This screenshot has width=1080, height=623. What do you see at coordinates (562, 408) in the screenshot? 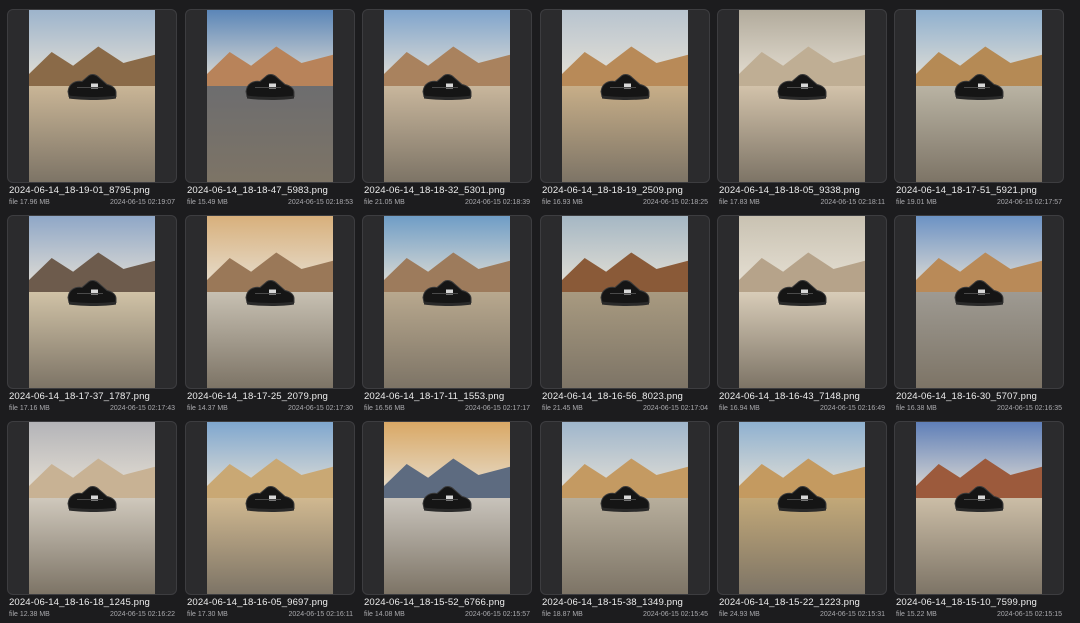
I see `file-size: file 21.45 MB` at bounding box center [562, 408].